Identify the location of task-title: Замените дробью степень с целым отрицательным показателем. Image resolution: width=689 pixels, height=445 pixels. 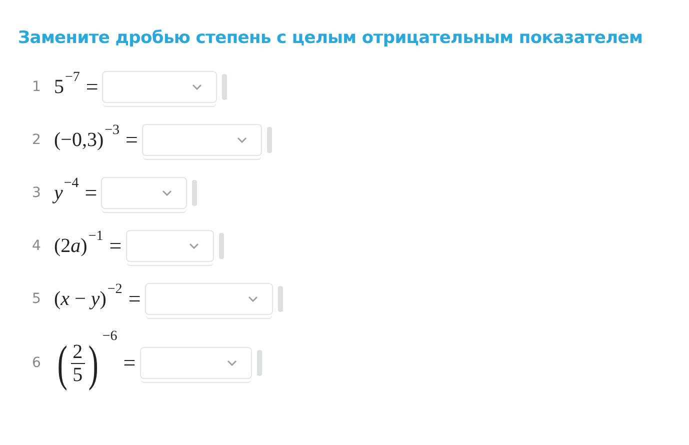
(331, 38).